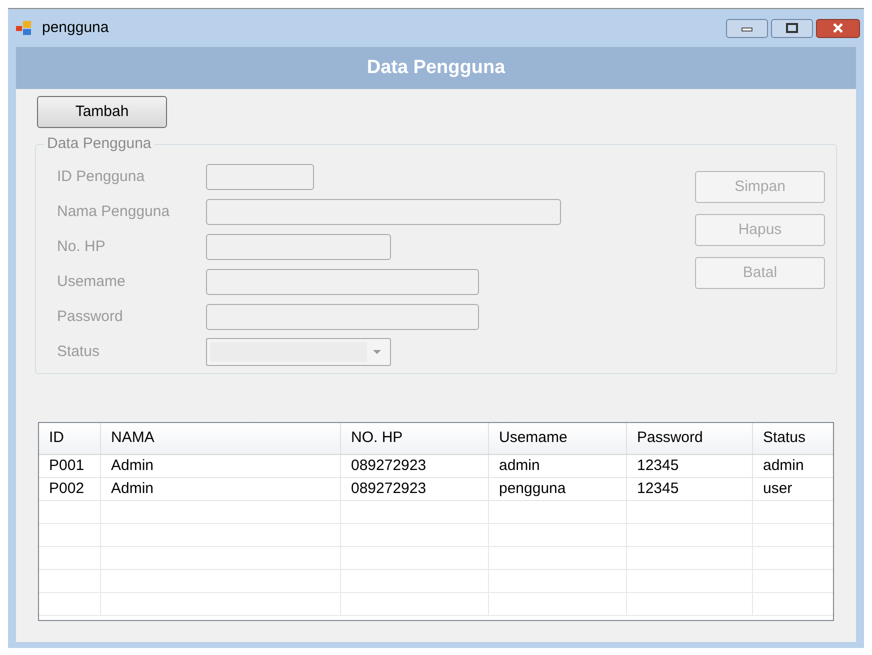 The height and width of the screenshot is (655, 872). I want to click on close-button, so click(838, 28).